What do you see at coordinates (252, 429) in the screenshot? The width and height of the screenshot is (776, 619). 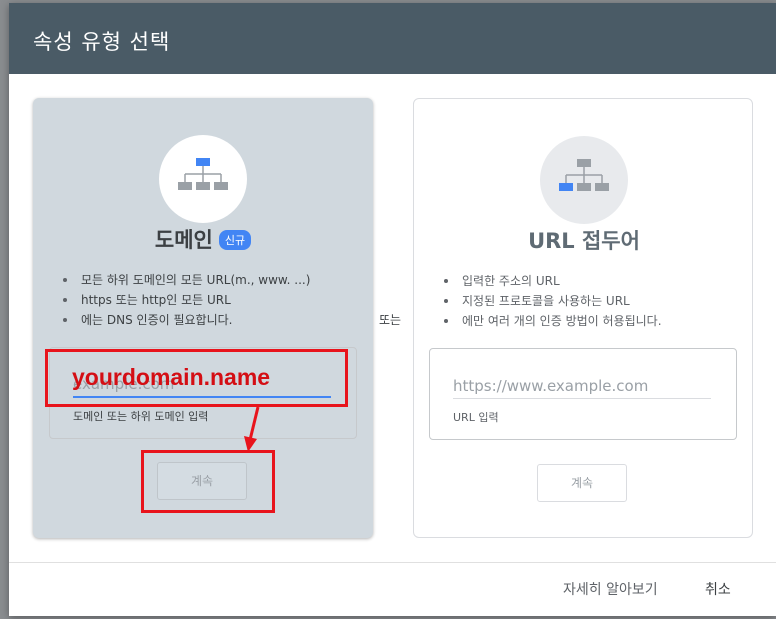 I see `annotation-arrow-icon` at bounding box center [252, 429].